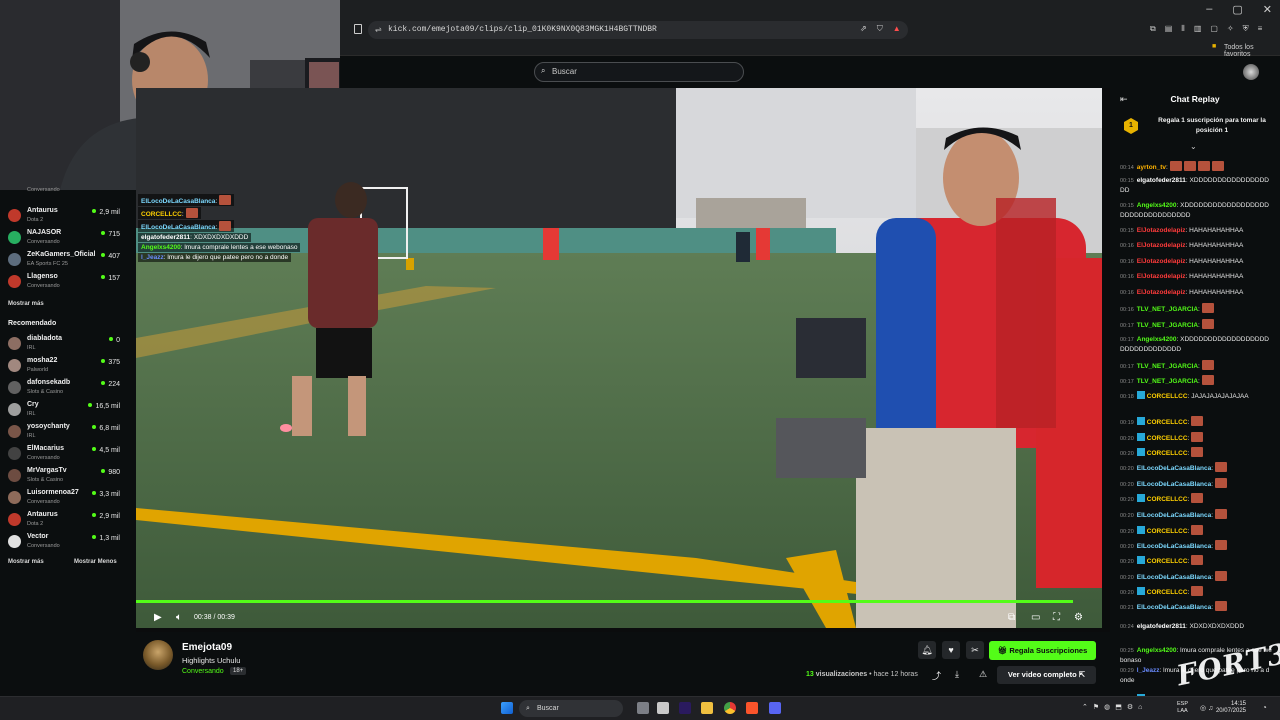 The width and height of the screenshot is (1280, 720). What do you see at coordinates (203, 671) in the screenshot?
I see `stream-category: Conversando` at bounding box center [203, 671].